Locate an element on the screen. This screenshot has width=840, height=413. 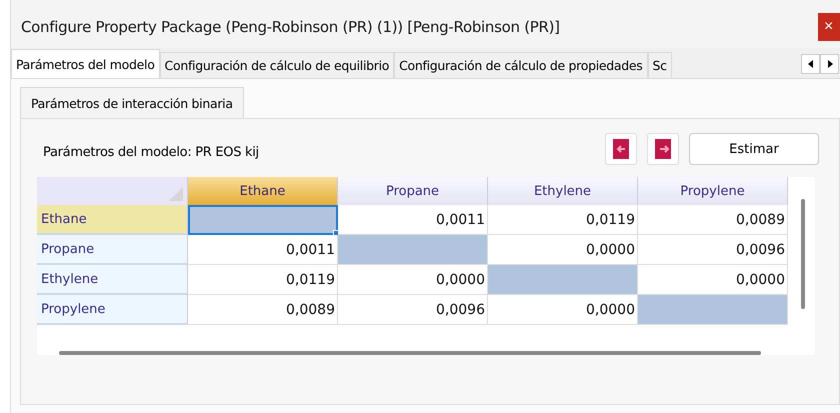
horizontal-scrollbar is located at coordinates (410, 353).